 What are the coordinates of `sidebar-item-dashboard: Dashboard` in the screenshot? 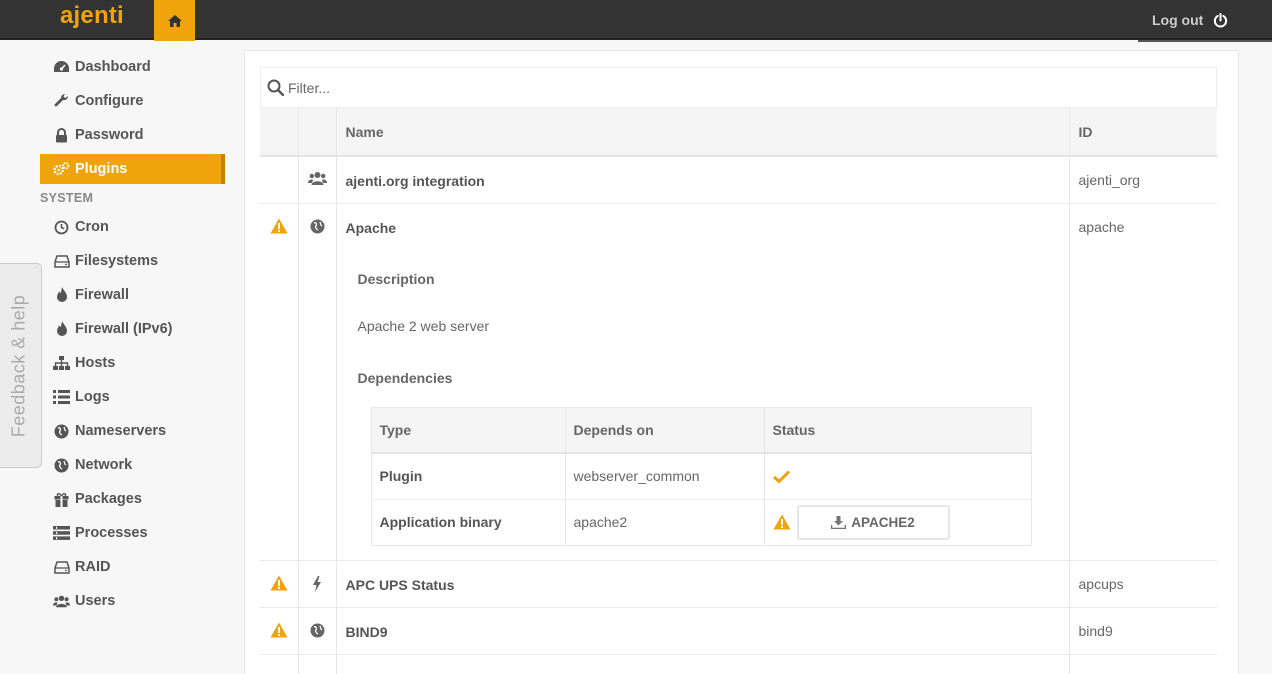 It's located at (132, 67).